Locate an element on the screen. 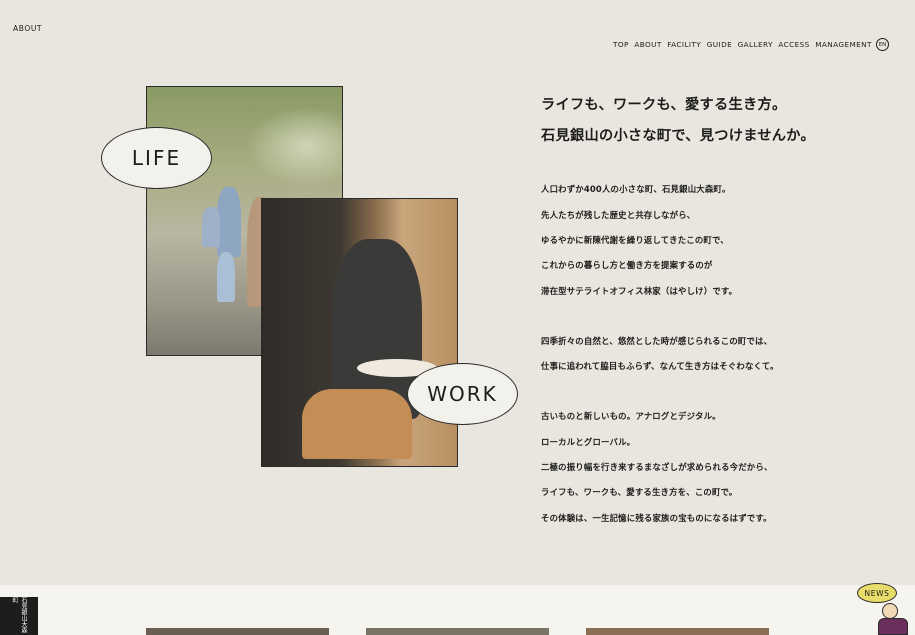  chair-shape is located at coordinates (357, 424).